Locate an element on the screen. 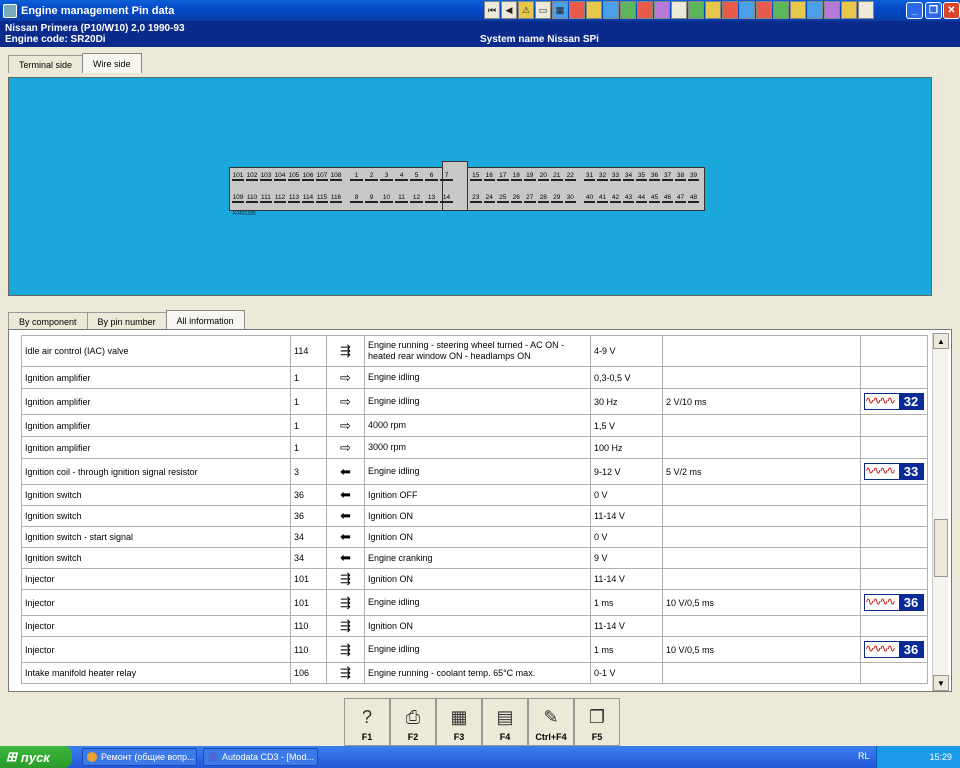 This screenshot has height=768, width=960. waveform-button: ∿∿∿∿ 32 is located at coordinates (894, 401).